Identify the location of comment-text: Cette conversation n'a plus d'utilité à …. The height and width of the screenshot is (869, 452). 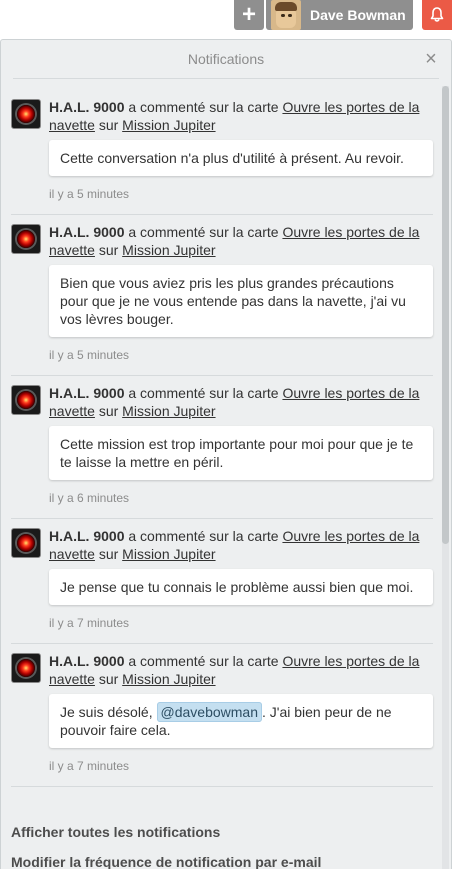
(232, 158).